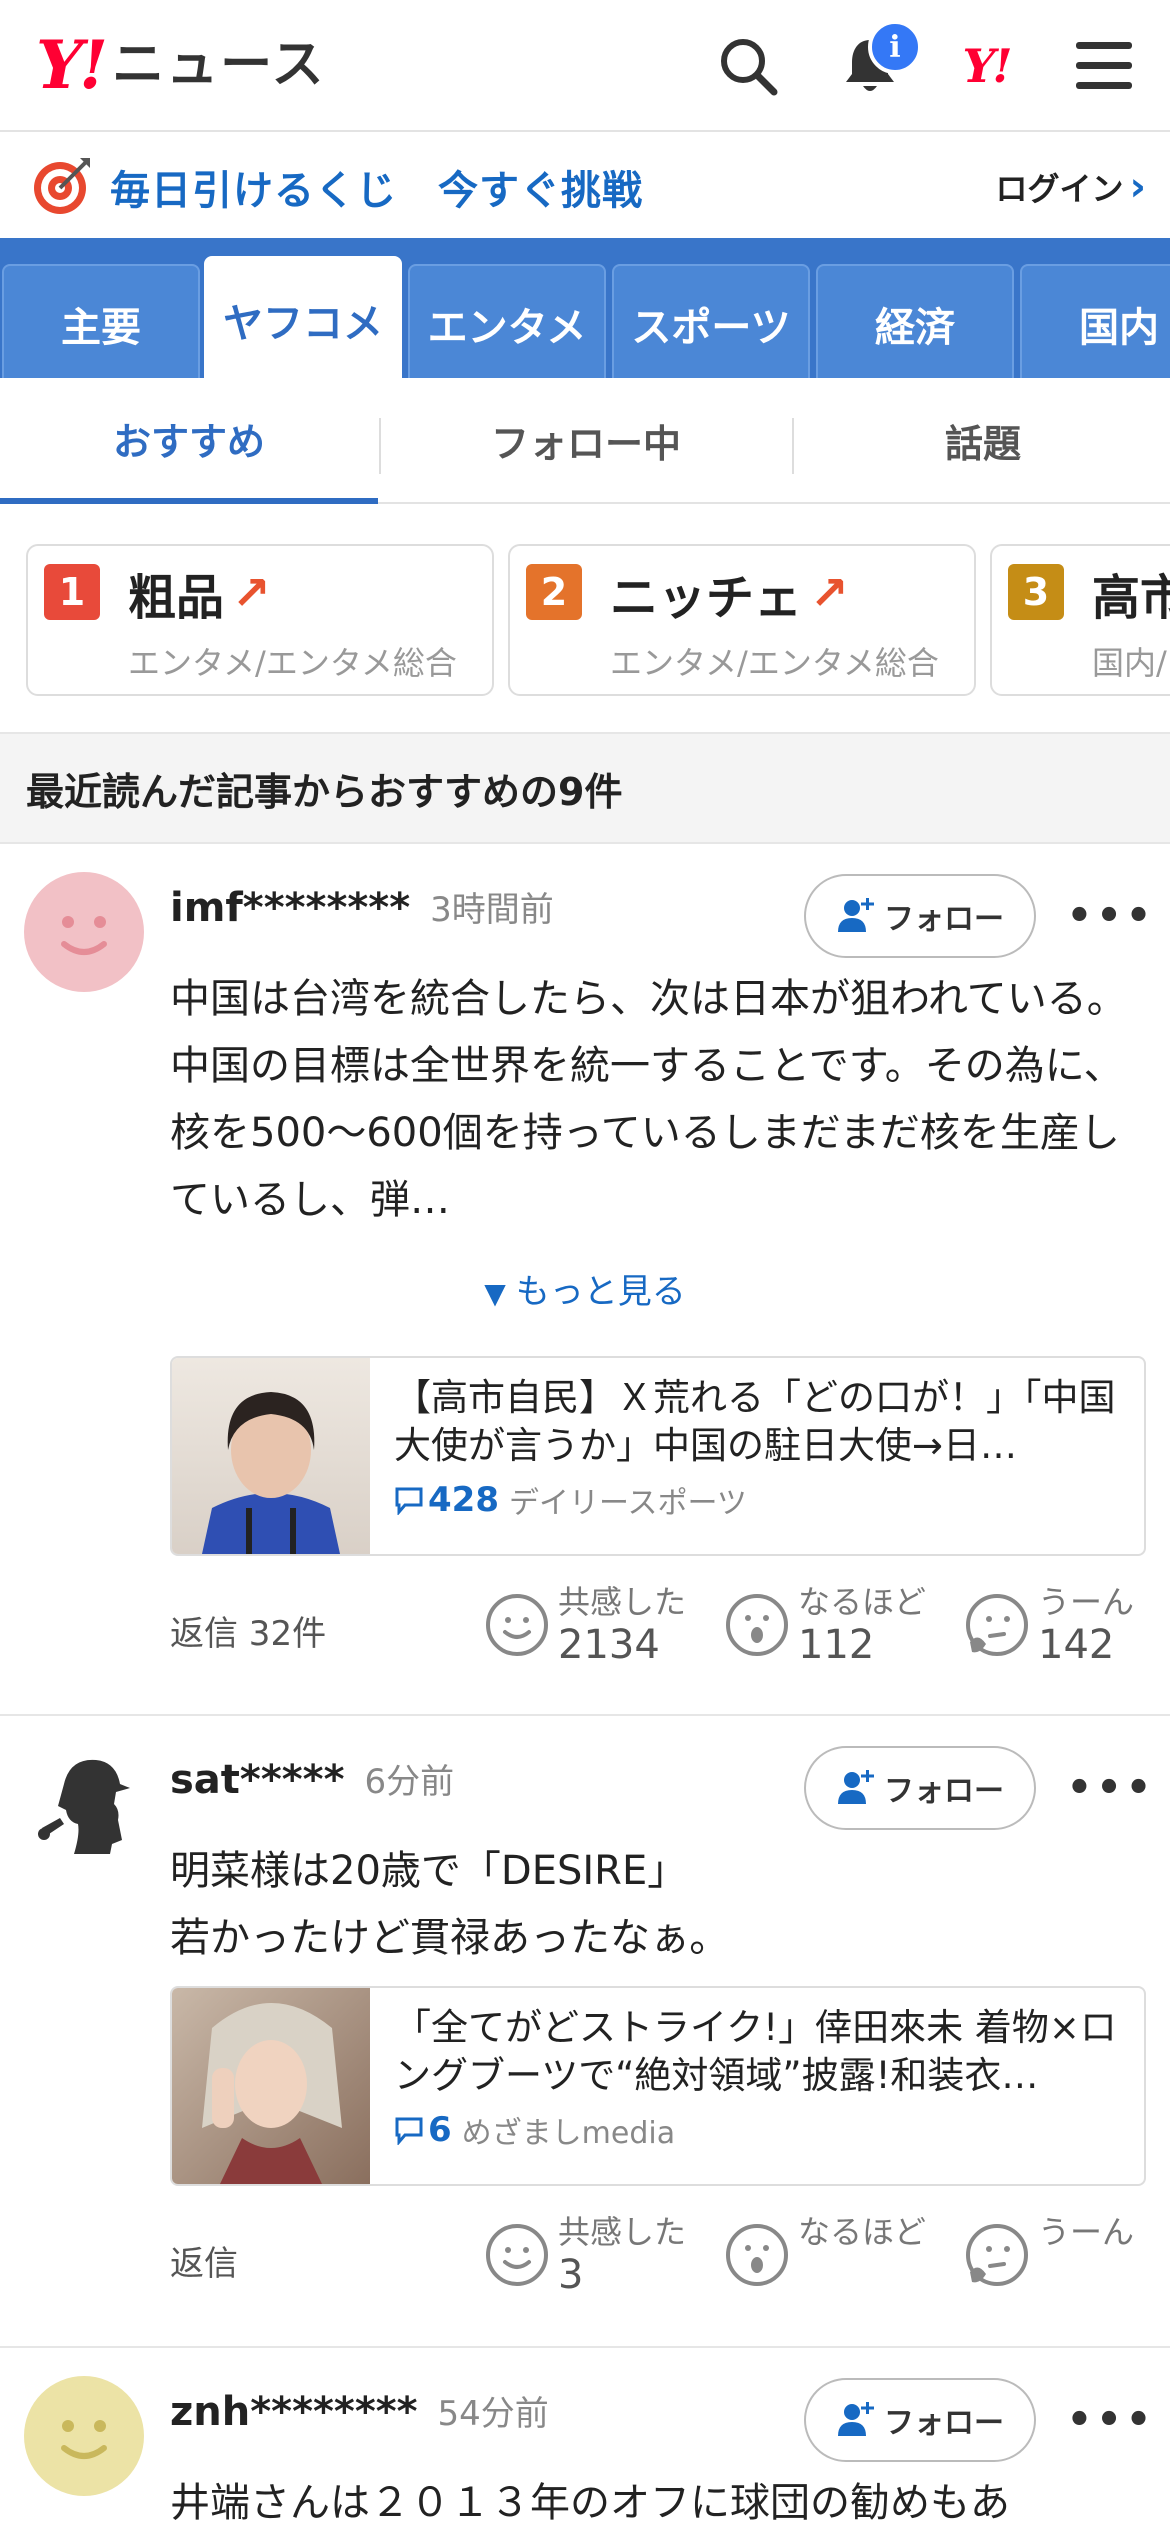  What do you see at coordinates (711, 321) in the screenshot?
I see `tab-sports: スポーツ` at bounding box center [711, 321].